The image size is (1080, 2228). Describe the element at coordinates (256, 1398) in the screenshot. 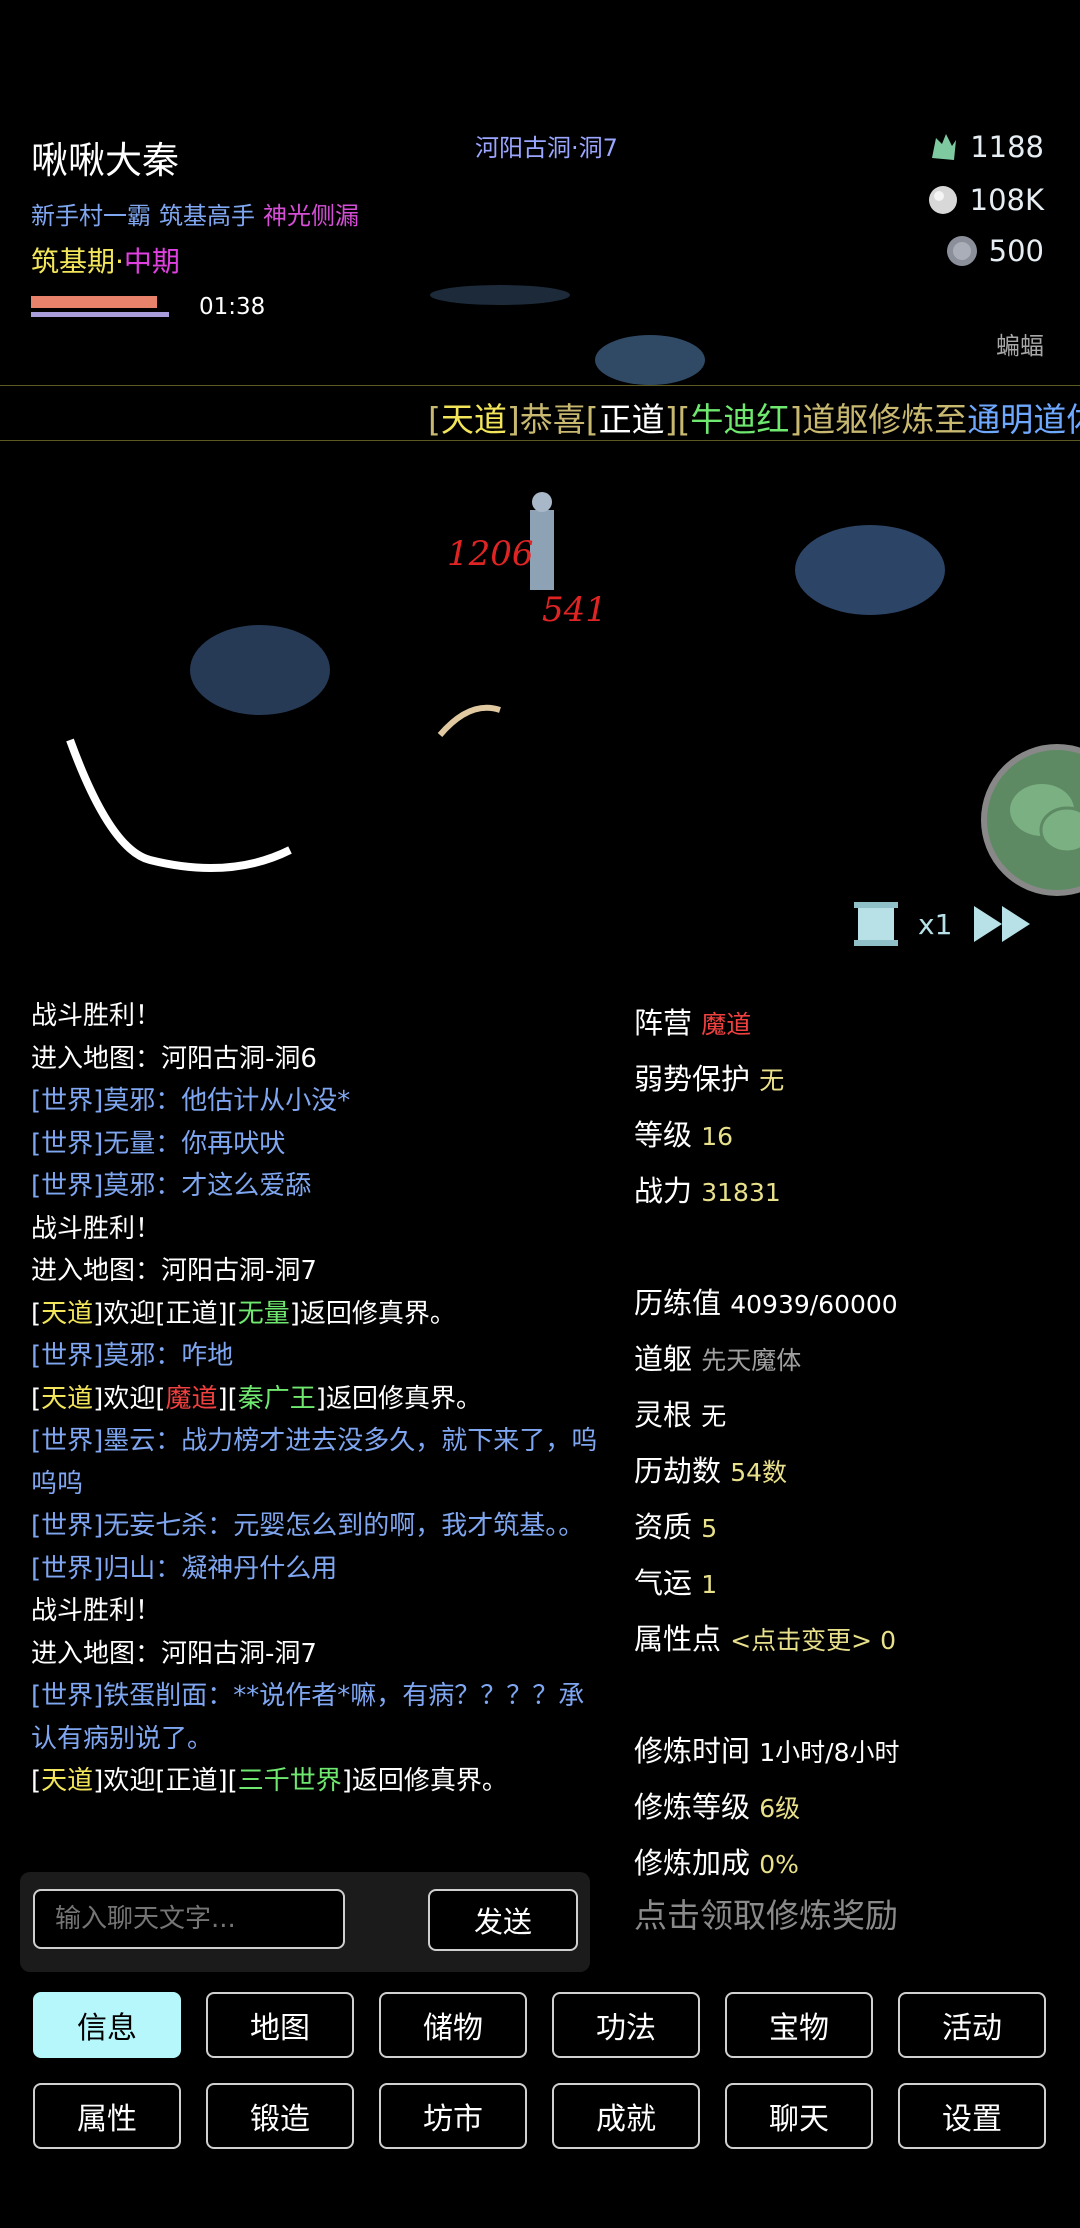

I see `log-line: [天道]欢迎[魔道][秦广王]返回修真界。` at that location.